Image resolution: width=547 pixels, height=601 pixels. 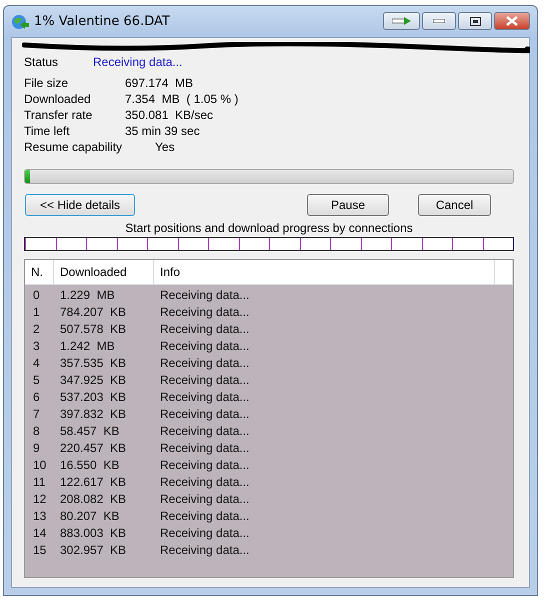 What do you see at coordinates (102, 21) in the screenshot?
I see `window-title: 1% Valentine 66.DAT` at bounding box center [102, 21].